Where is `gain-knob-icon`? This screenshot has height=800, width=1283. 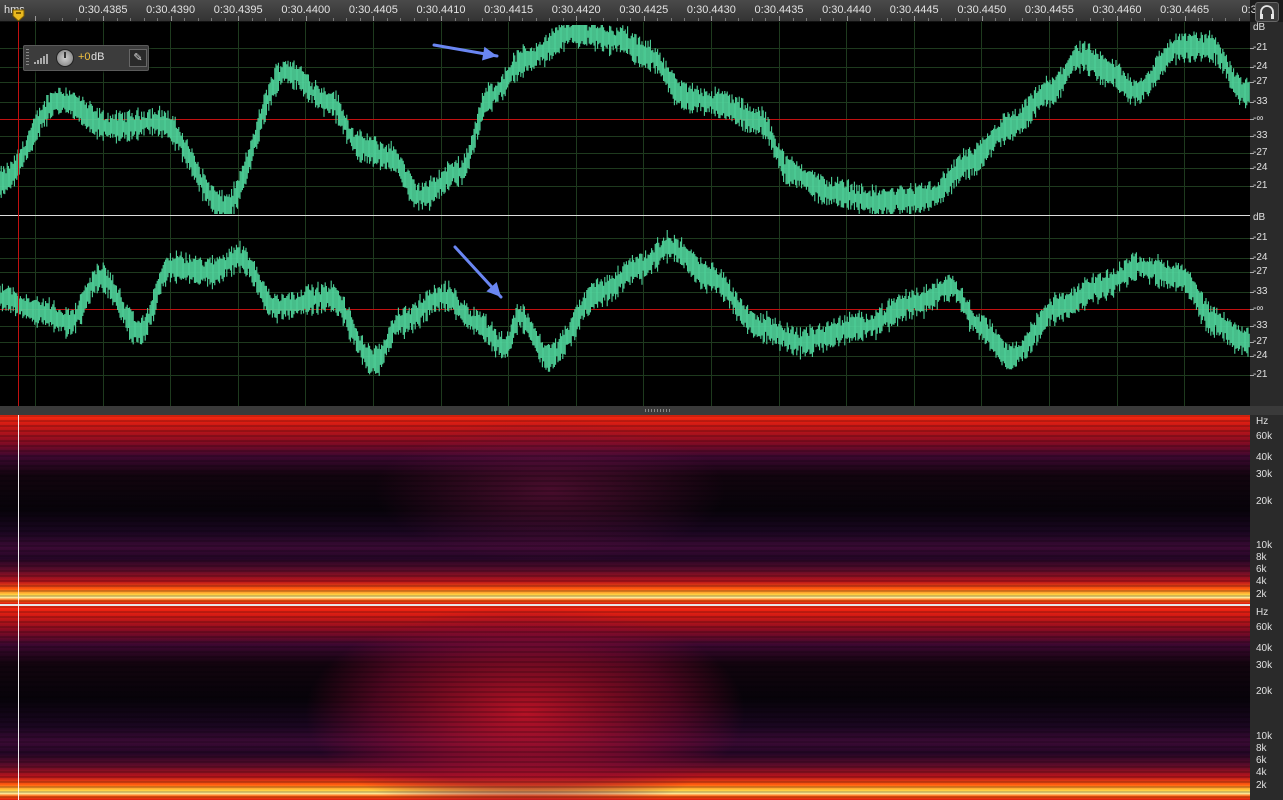
gain-knob-icon is located at coordinates (65, 58).